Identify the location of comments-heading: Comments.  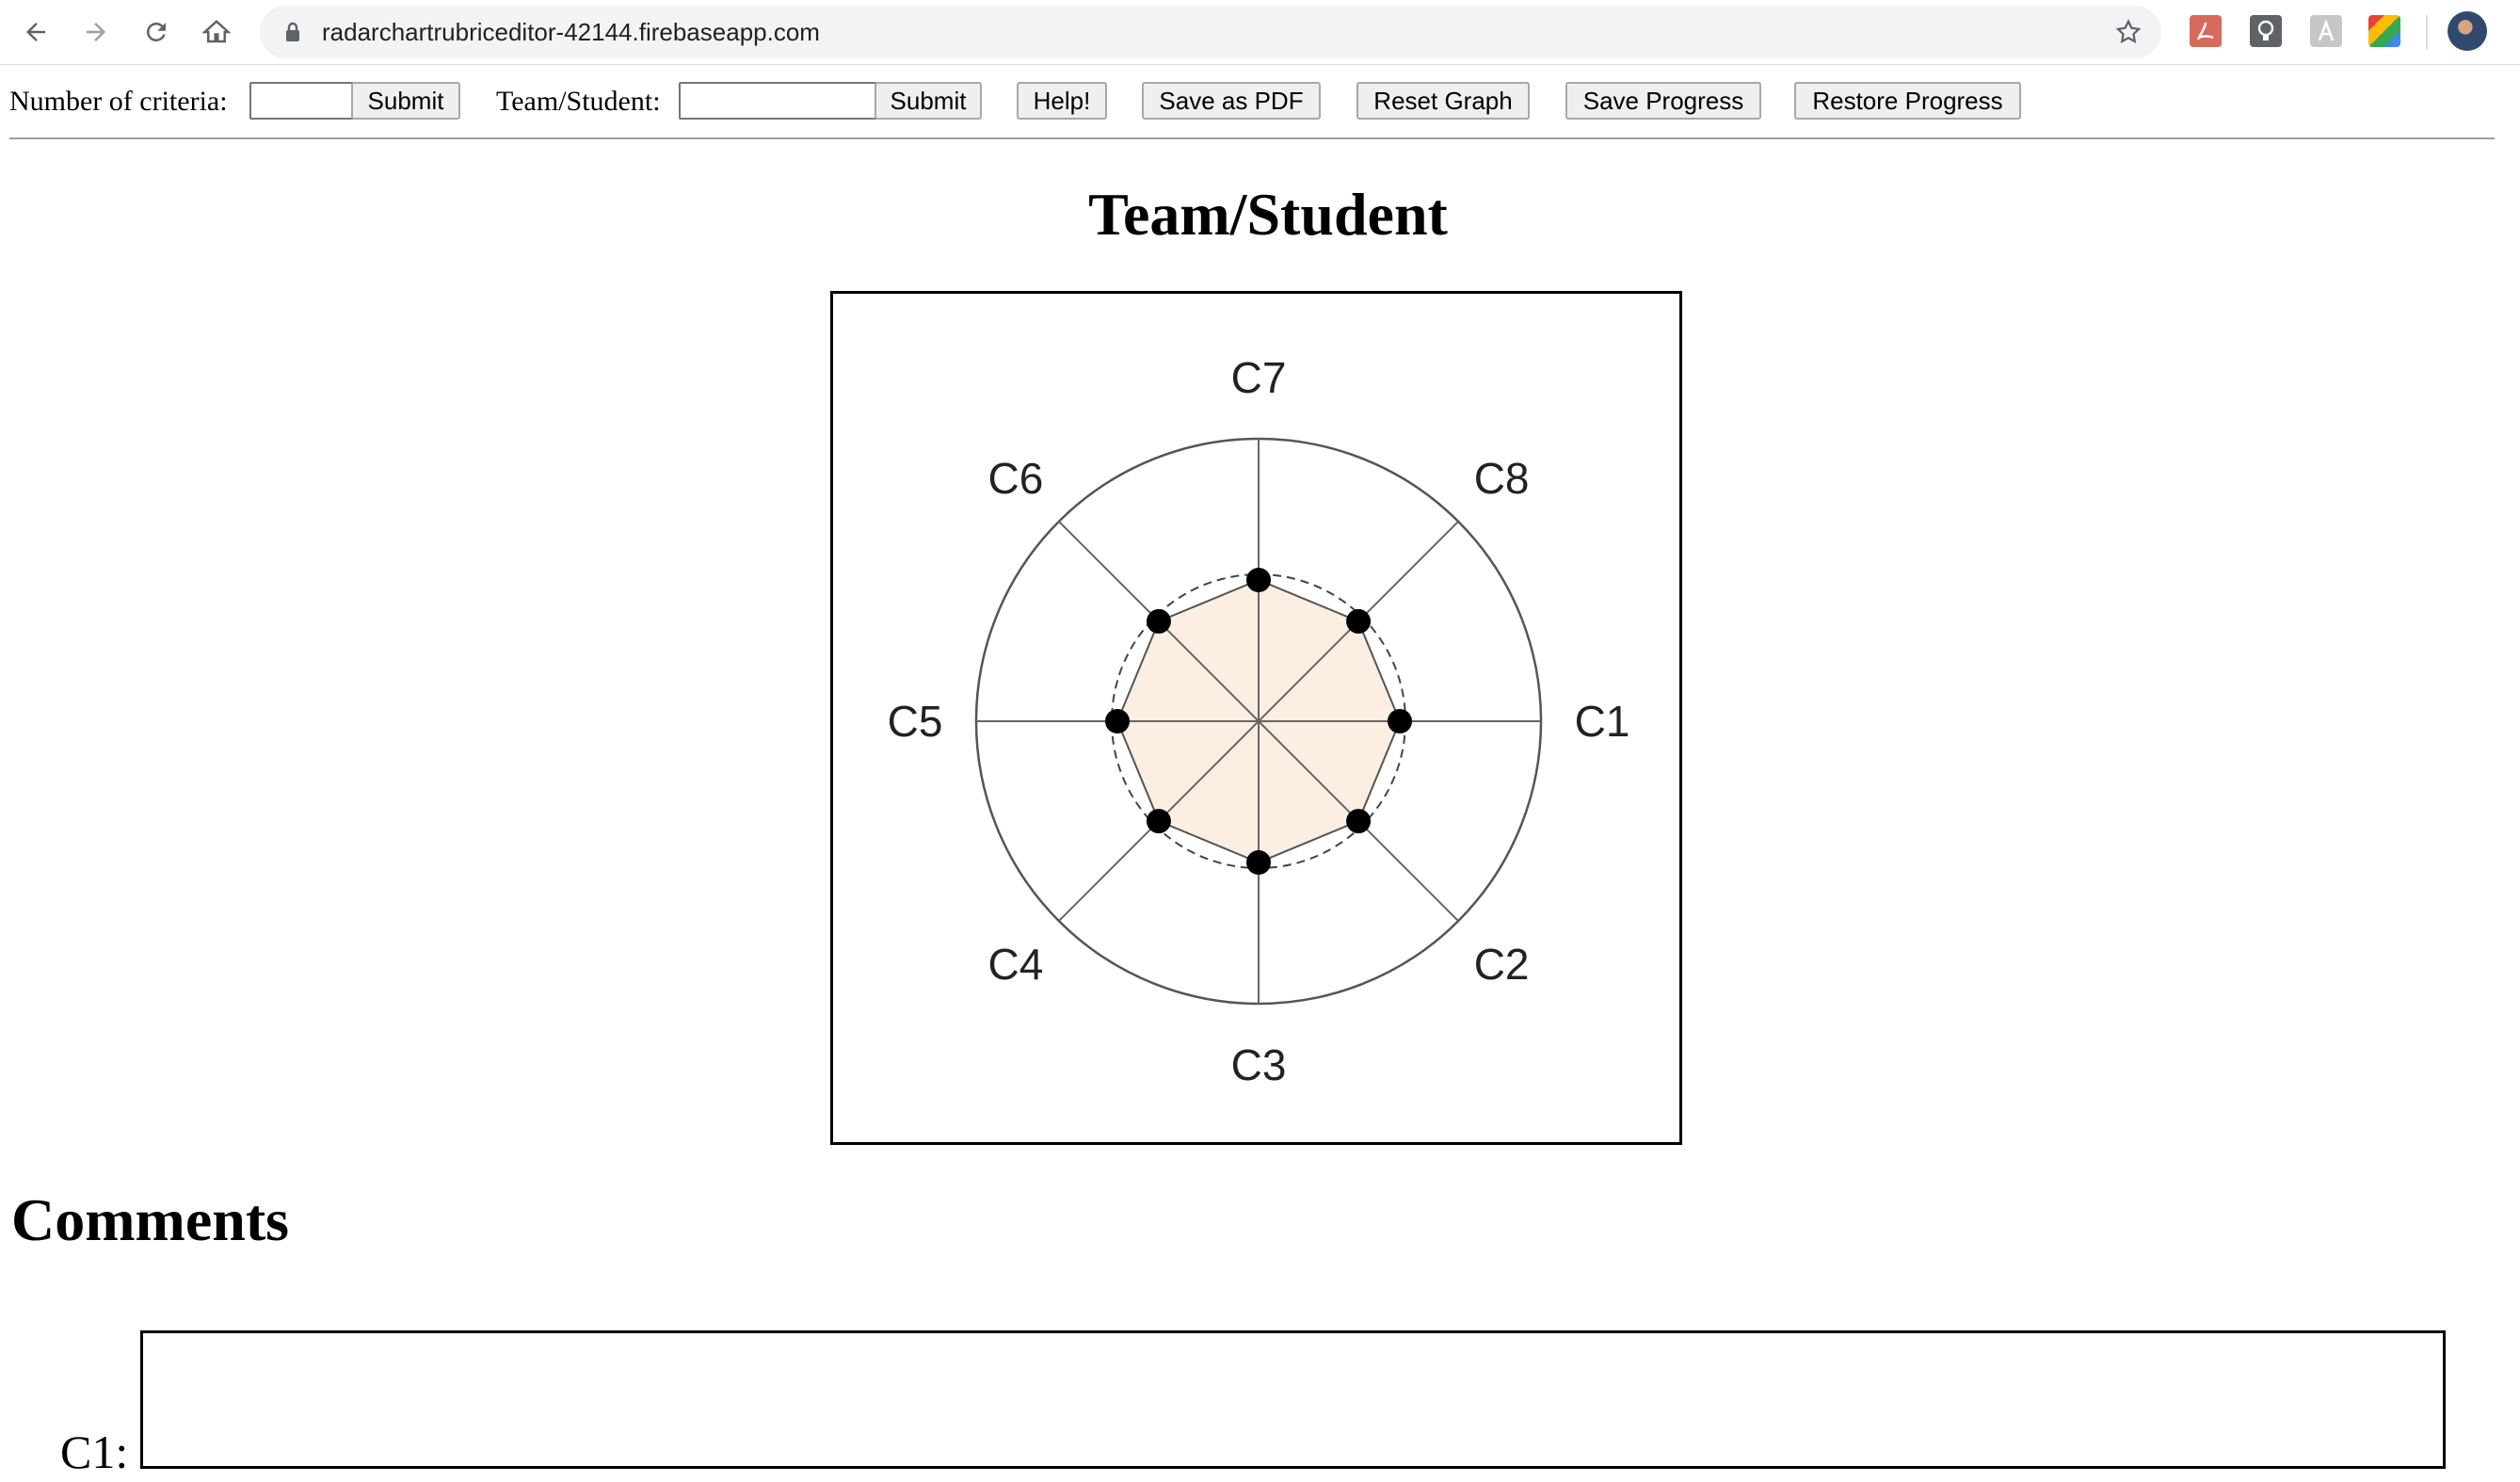
(150, 1219).